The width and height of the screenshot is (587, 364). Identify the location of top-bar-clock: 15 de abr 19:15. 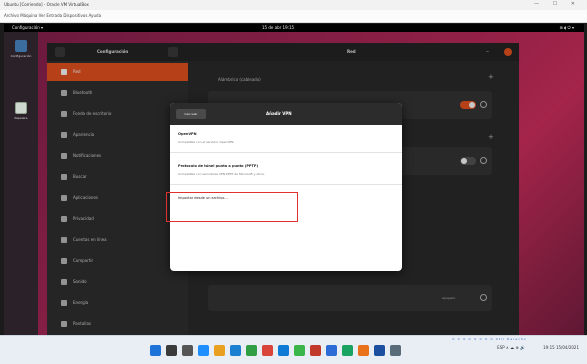
(278, 27).